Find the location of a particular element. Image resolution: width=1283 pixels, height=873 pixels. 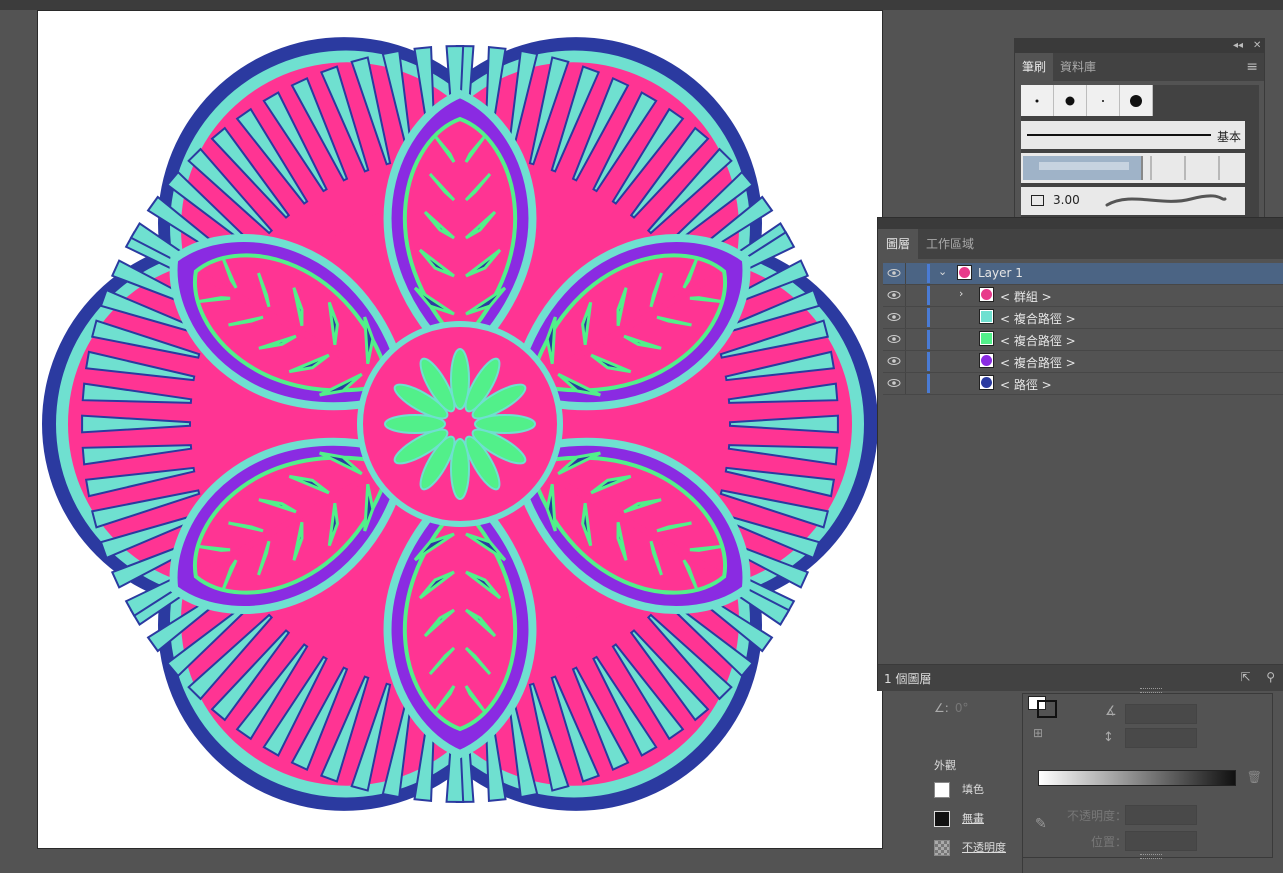

panel-header-strip is located at coordinates (1080, 223).